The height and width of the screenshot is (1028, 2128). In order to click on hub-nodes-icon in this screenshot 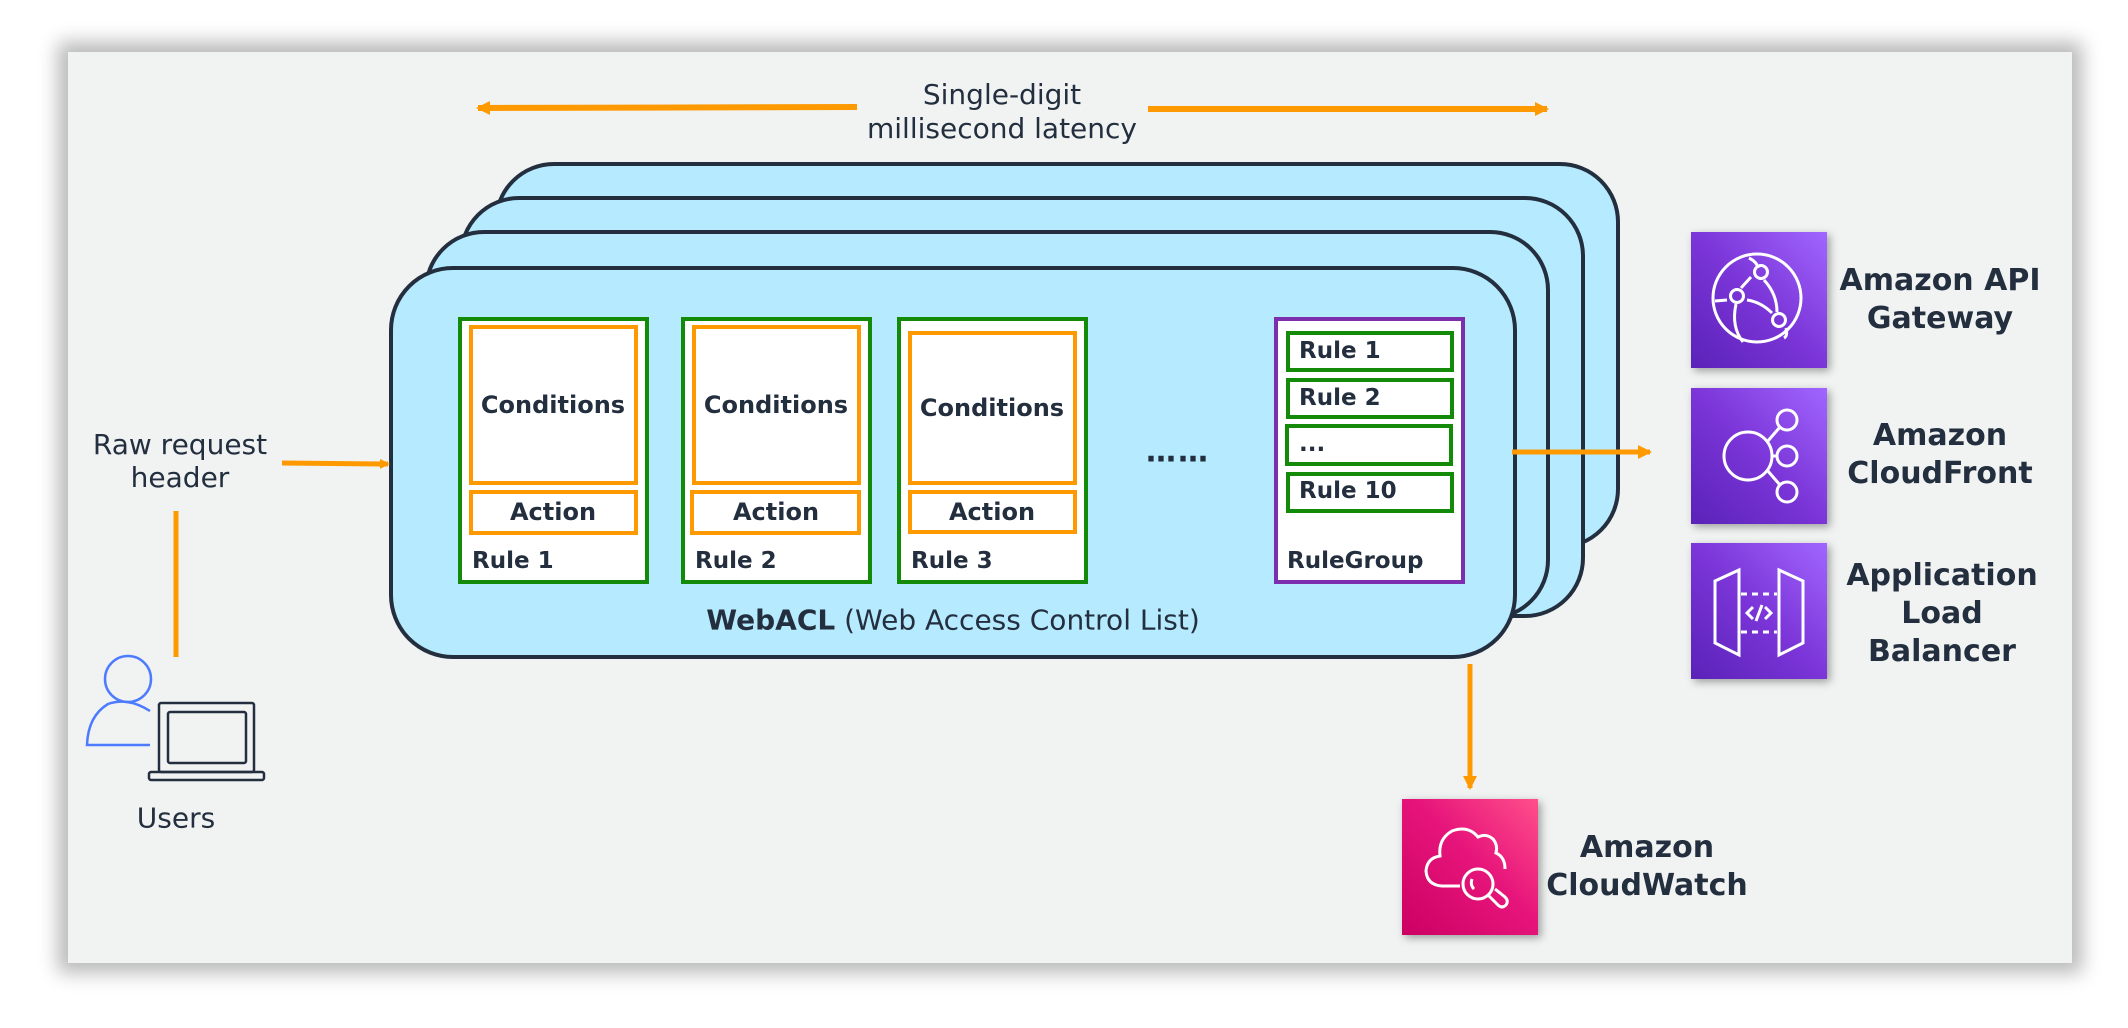, I will do `click(1760, 456)`.